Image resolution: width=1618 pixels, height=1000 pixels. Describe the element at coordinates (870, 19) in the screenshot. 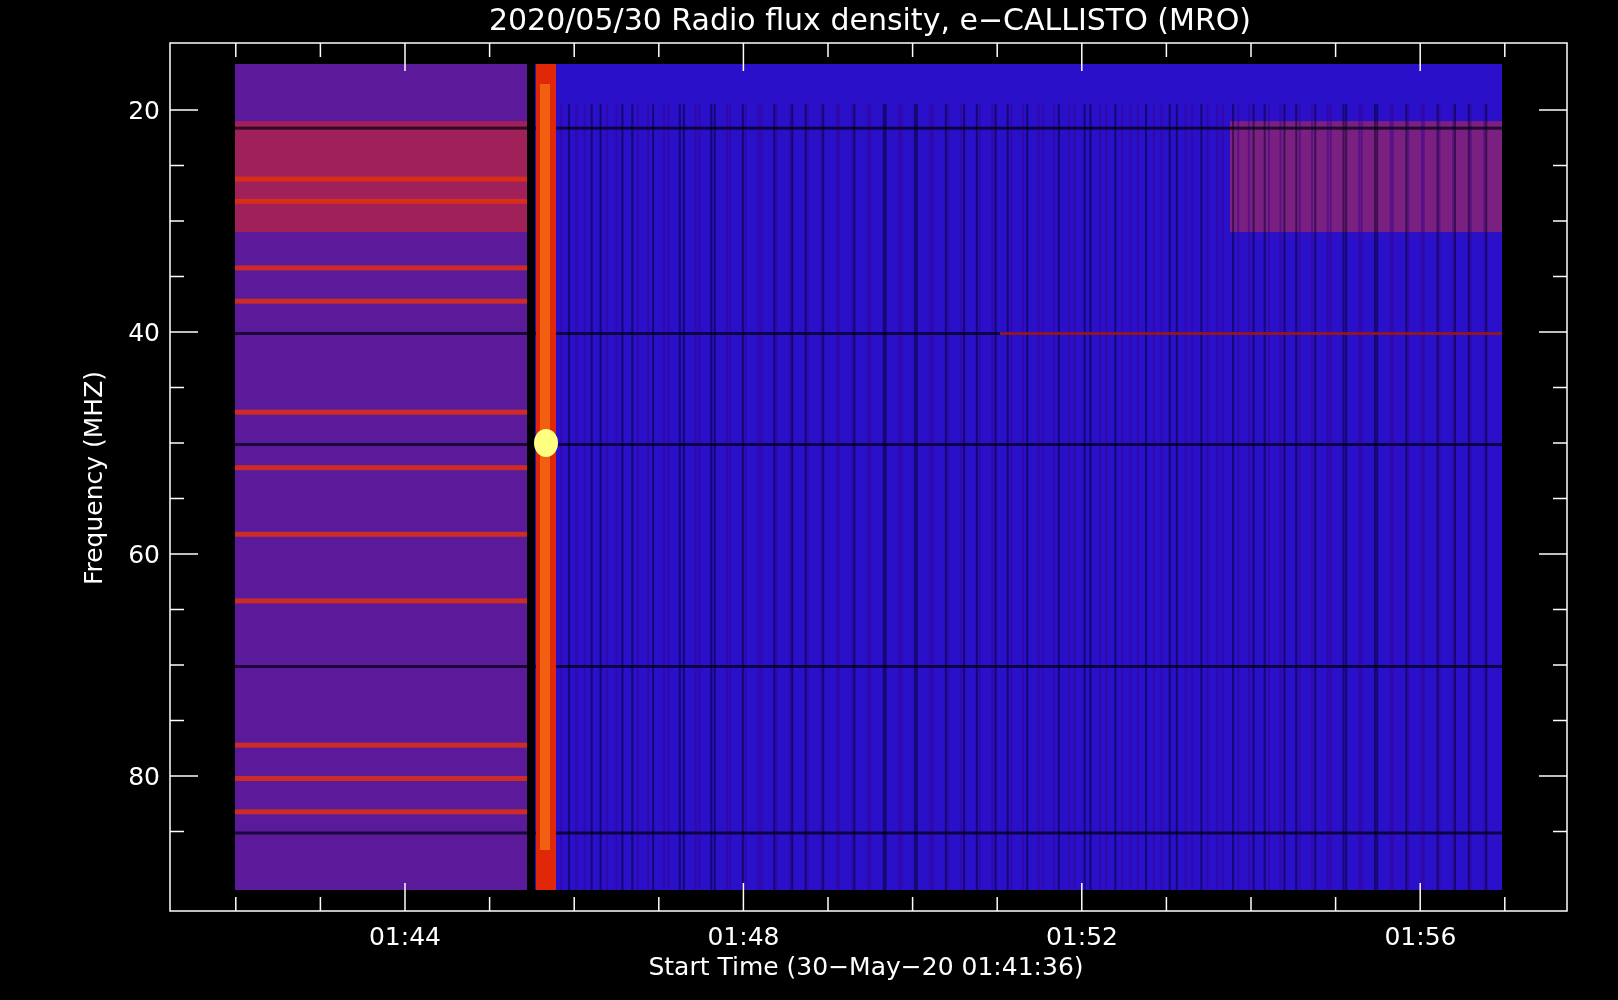

I see `chart-title: 2020/05/30 Radio flux density, e−CALLISTO (MRO)` at that location.